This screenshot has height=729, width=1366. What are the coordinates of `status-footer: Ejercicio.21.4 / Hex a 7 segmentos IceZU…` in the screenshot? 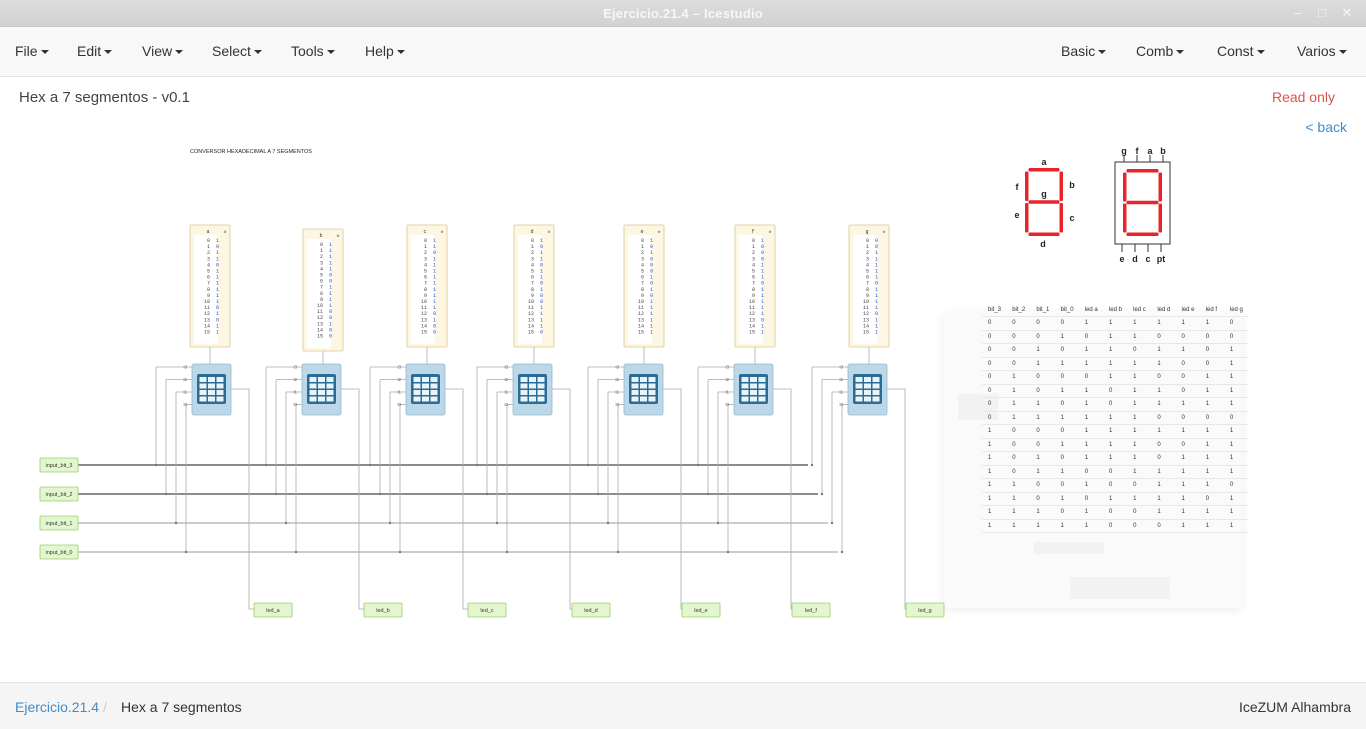 It's located at (683, 705).